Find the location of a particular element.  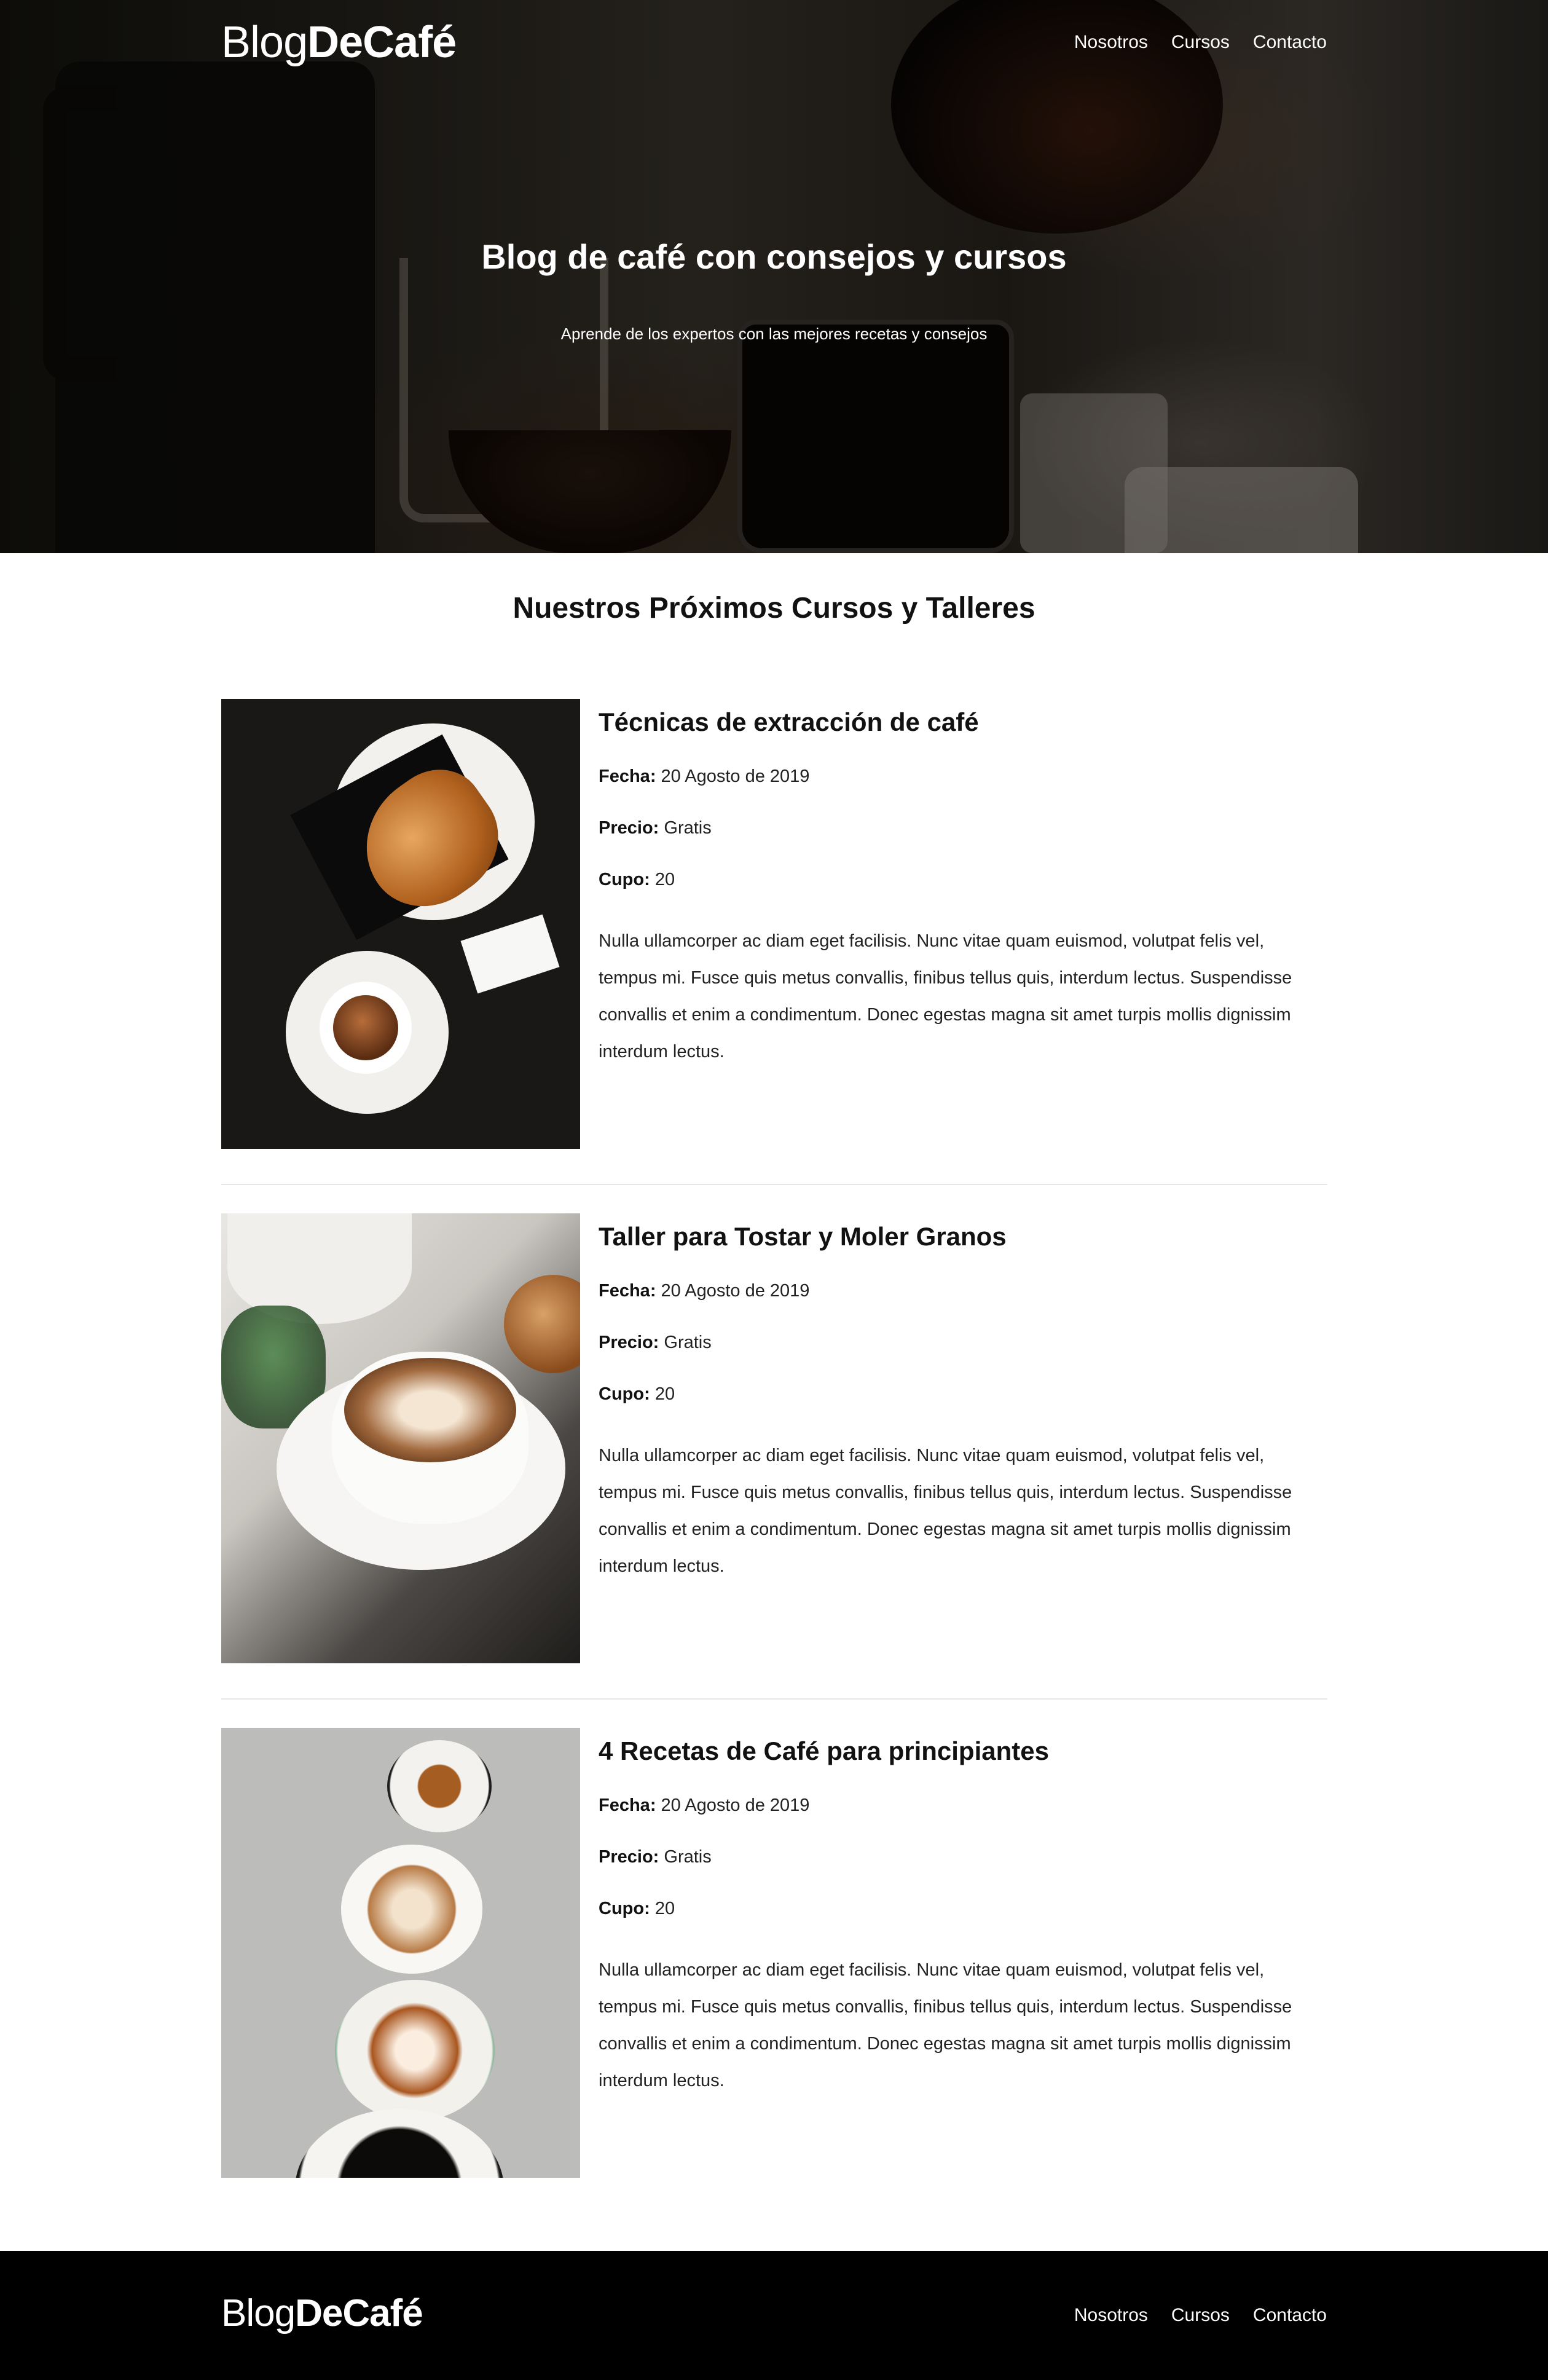

nav-link-nosotros: Nosotros is located at coordinates (1111, 42).